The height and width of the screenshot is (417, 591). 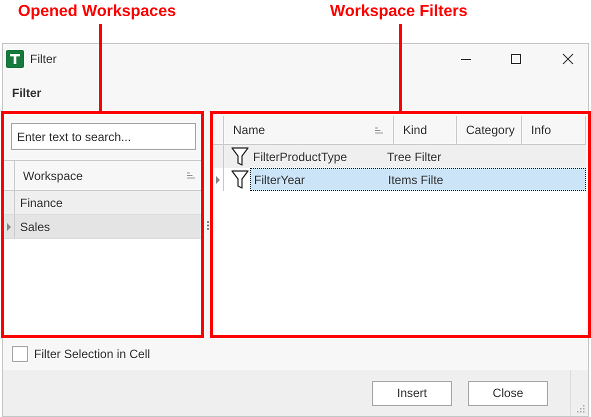 What do you see at coordinates (20, 354) in the screenshot?
I see `checkbox` at bounding box center [20, 354].